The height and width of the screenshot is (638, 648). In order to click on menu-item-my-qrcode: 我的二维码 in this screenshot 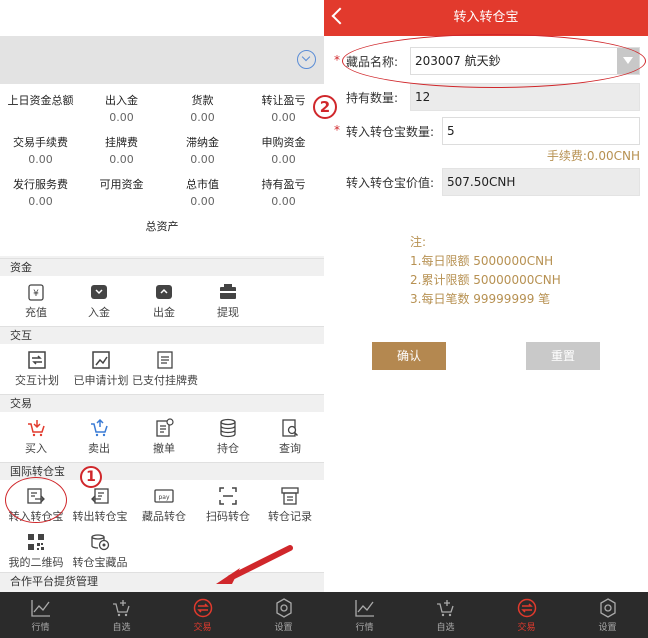, I will do `click(36, 555)`.